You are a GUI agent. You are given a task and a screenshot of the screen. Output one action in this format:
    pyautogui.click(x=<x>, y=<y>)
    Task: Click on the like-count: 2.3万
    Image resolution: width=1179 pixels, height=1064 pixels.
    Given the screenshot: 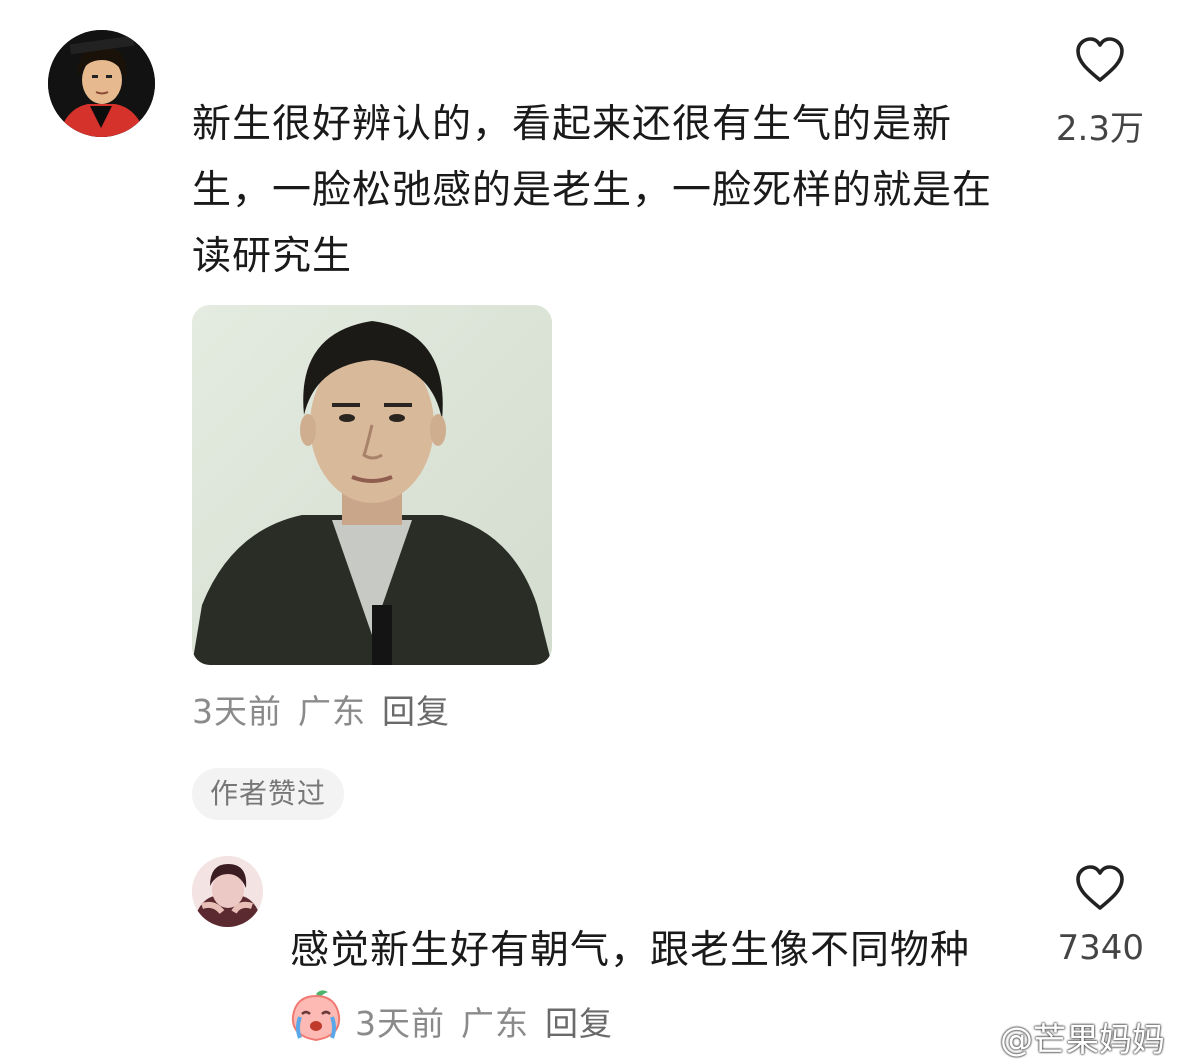 What is the action you would take?
    pyautogui.click(x=1099, y=129)
    